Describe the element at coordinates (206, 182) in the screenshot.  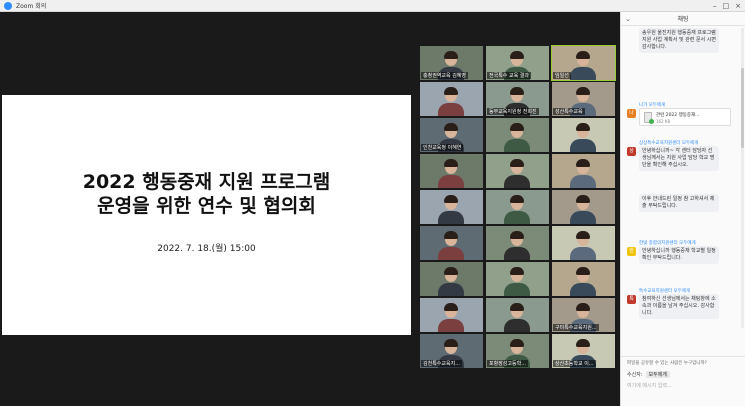
I see `slide-title-line1: 2022 행동중재 지원 프로그램` at that location.